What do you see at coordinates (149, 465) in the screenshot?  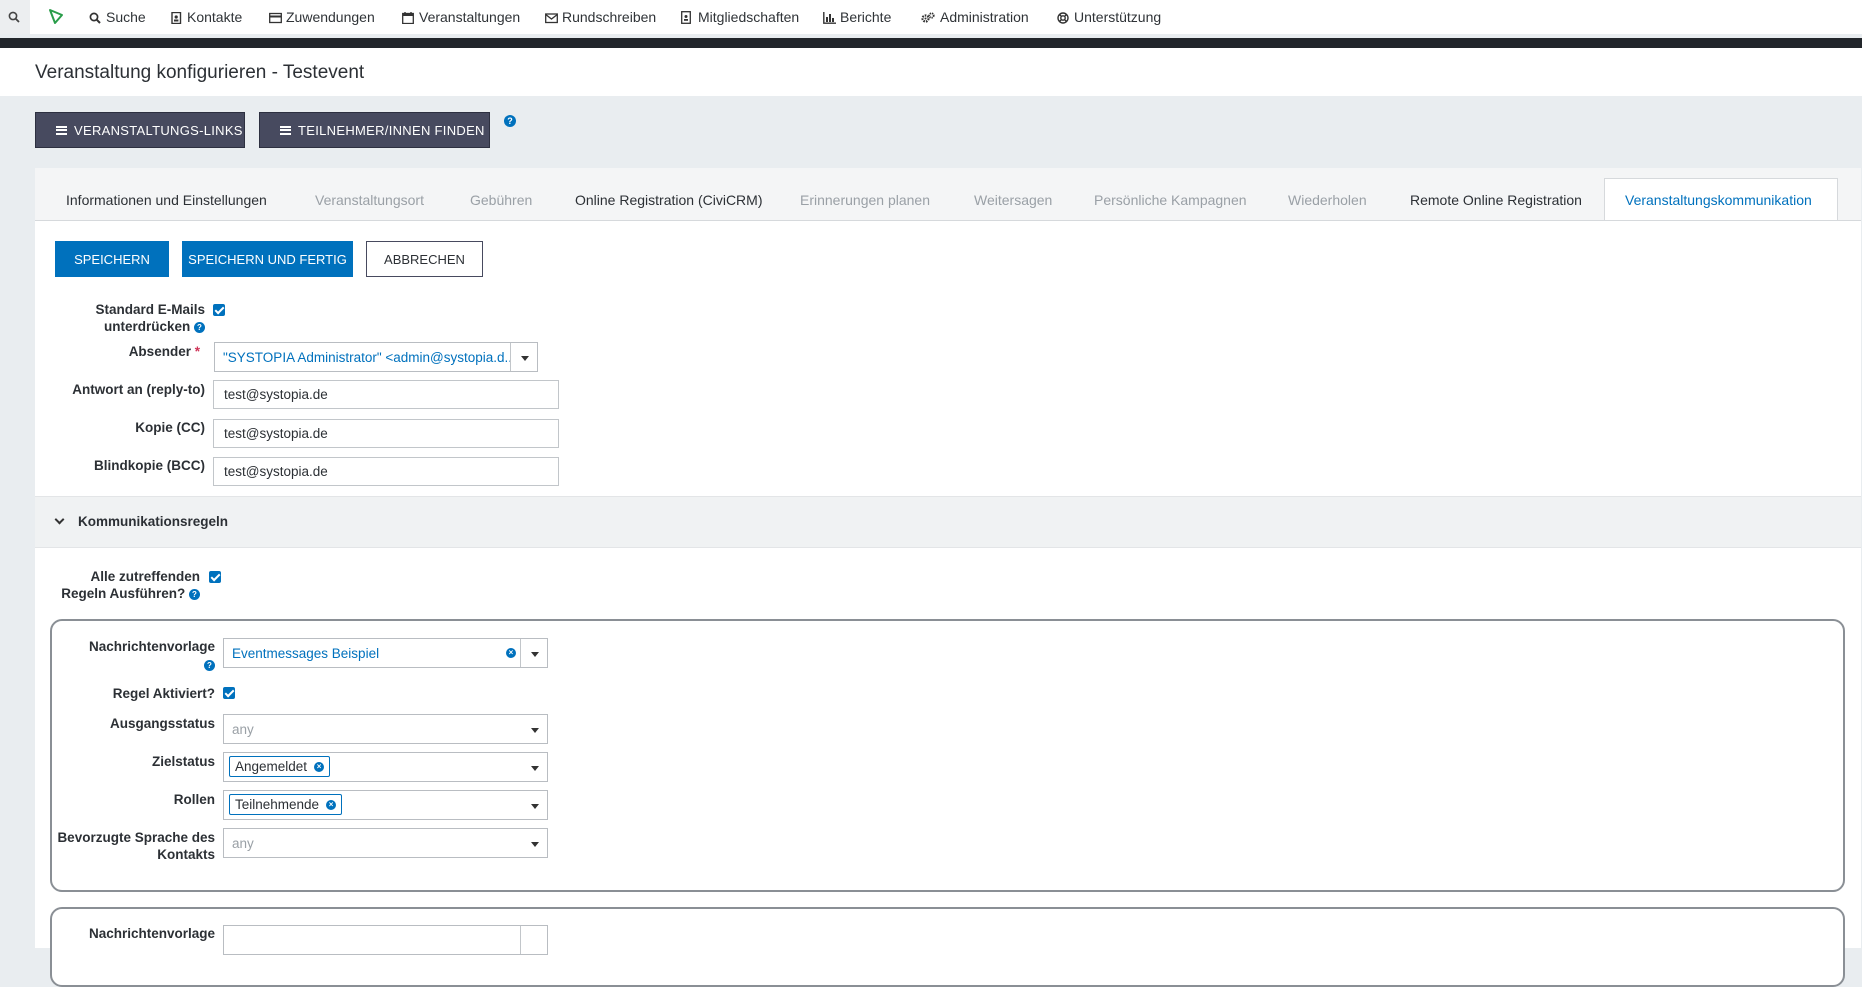 I see `bcc-label: Blindkopie (BCC)` at bounding box center [149, 465].